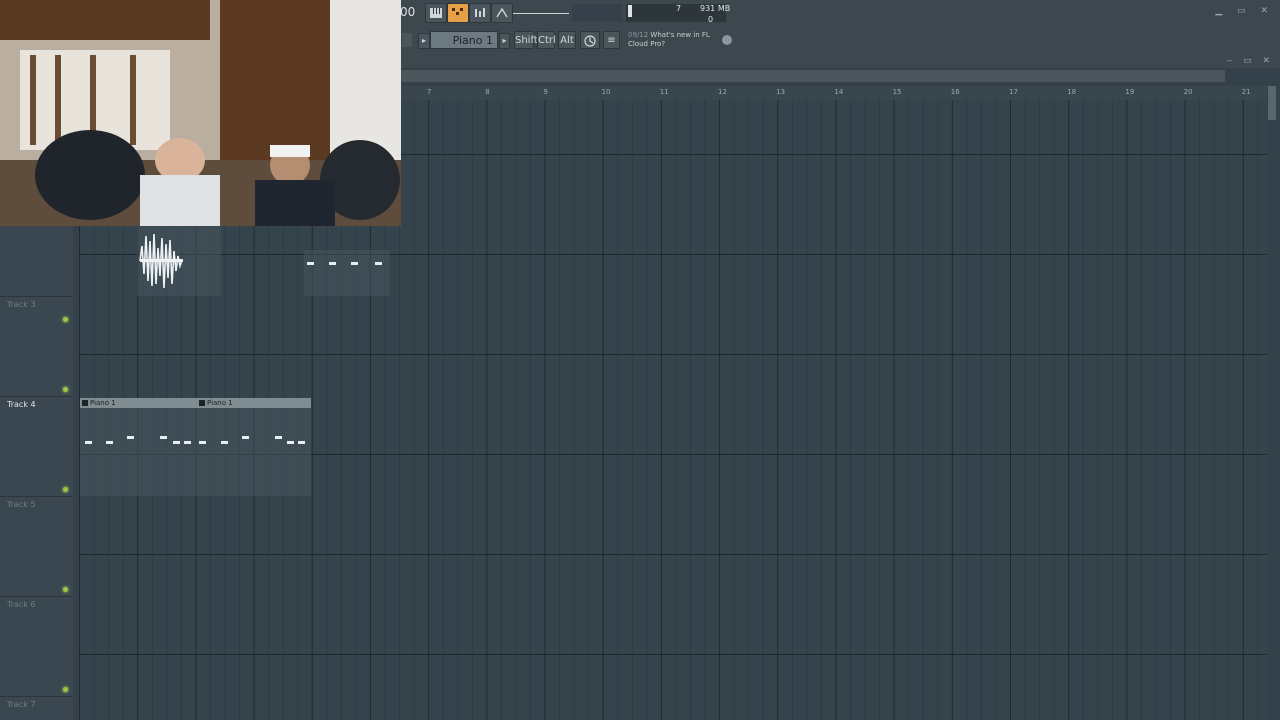  I want to click on ctrl-key-button: Ctrl, so click(546, 40).